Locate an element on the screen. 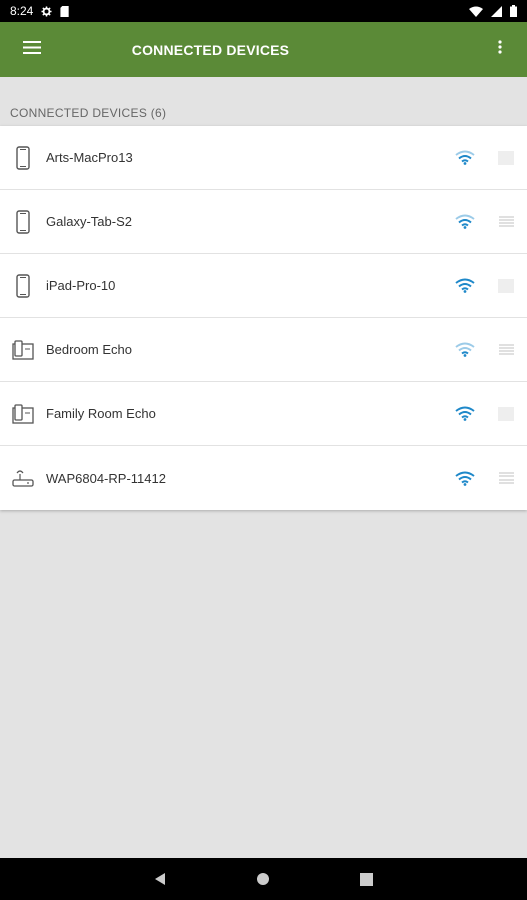 The width and height of the screenshot is (527, 900). overflow-menu-button is located at coordinates (500, 49).